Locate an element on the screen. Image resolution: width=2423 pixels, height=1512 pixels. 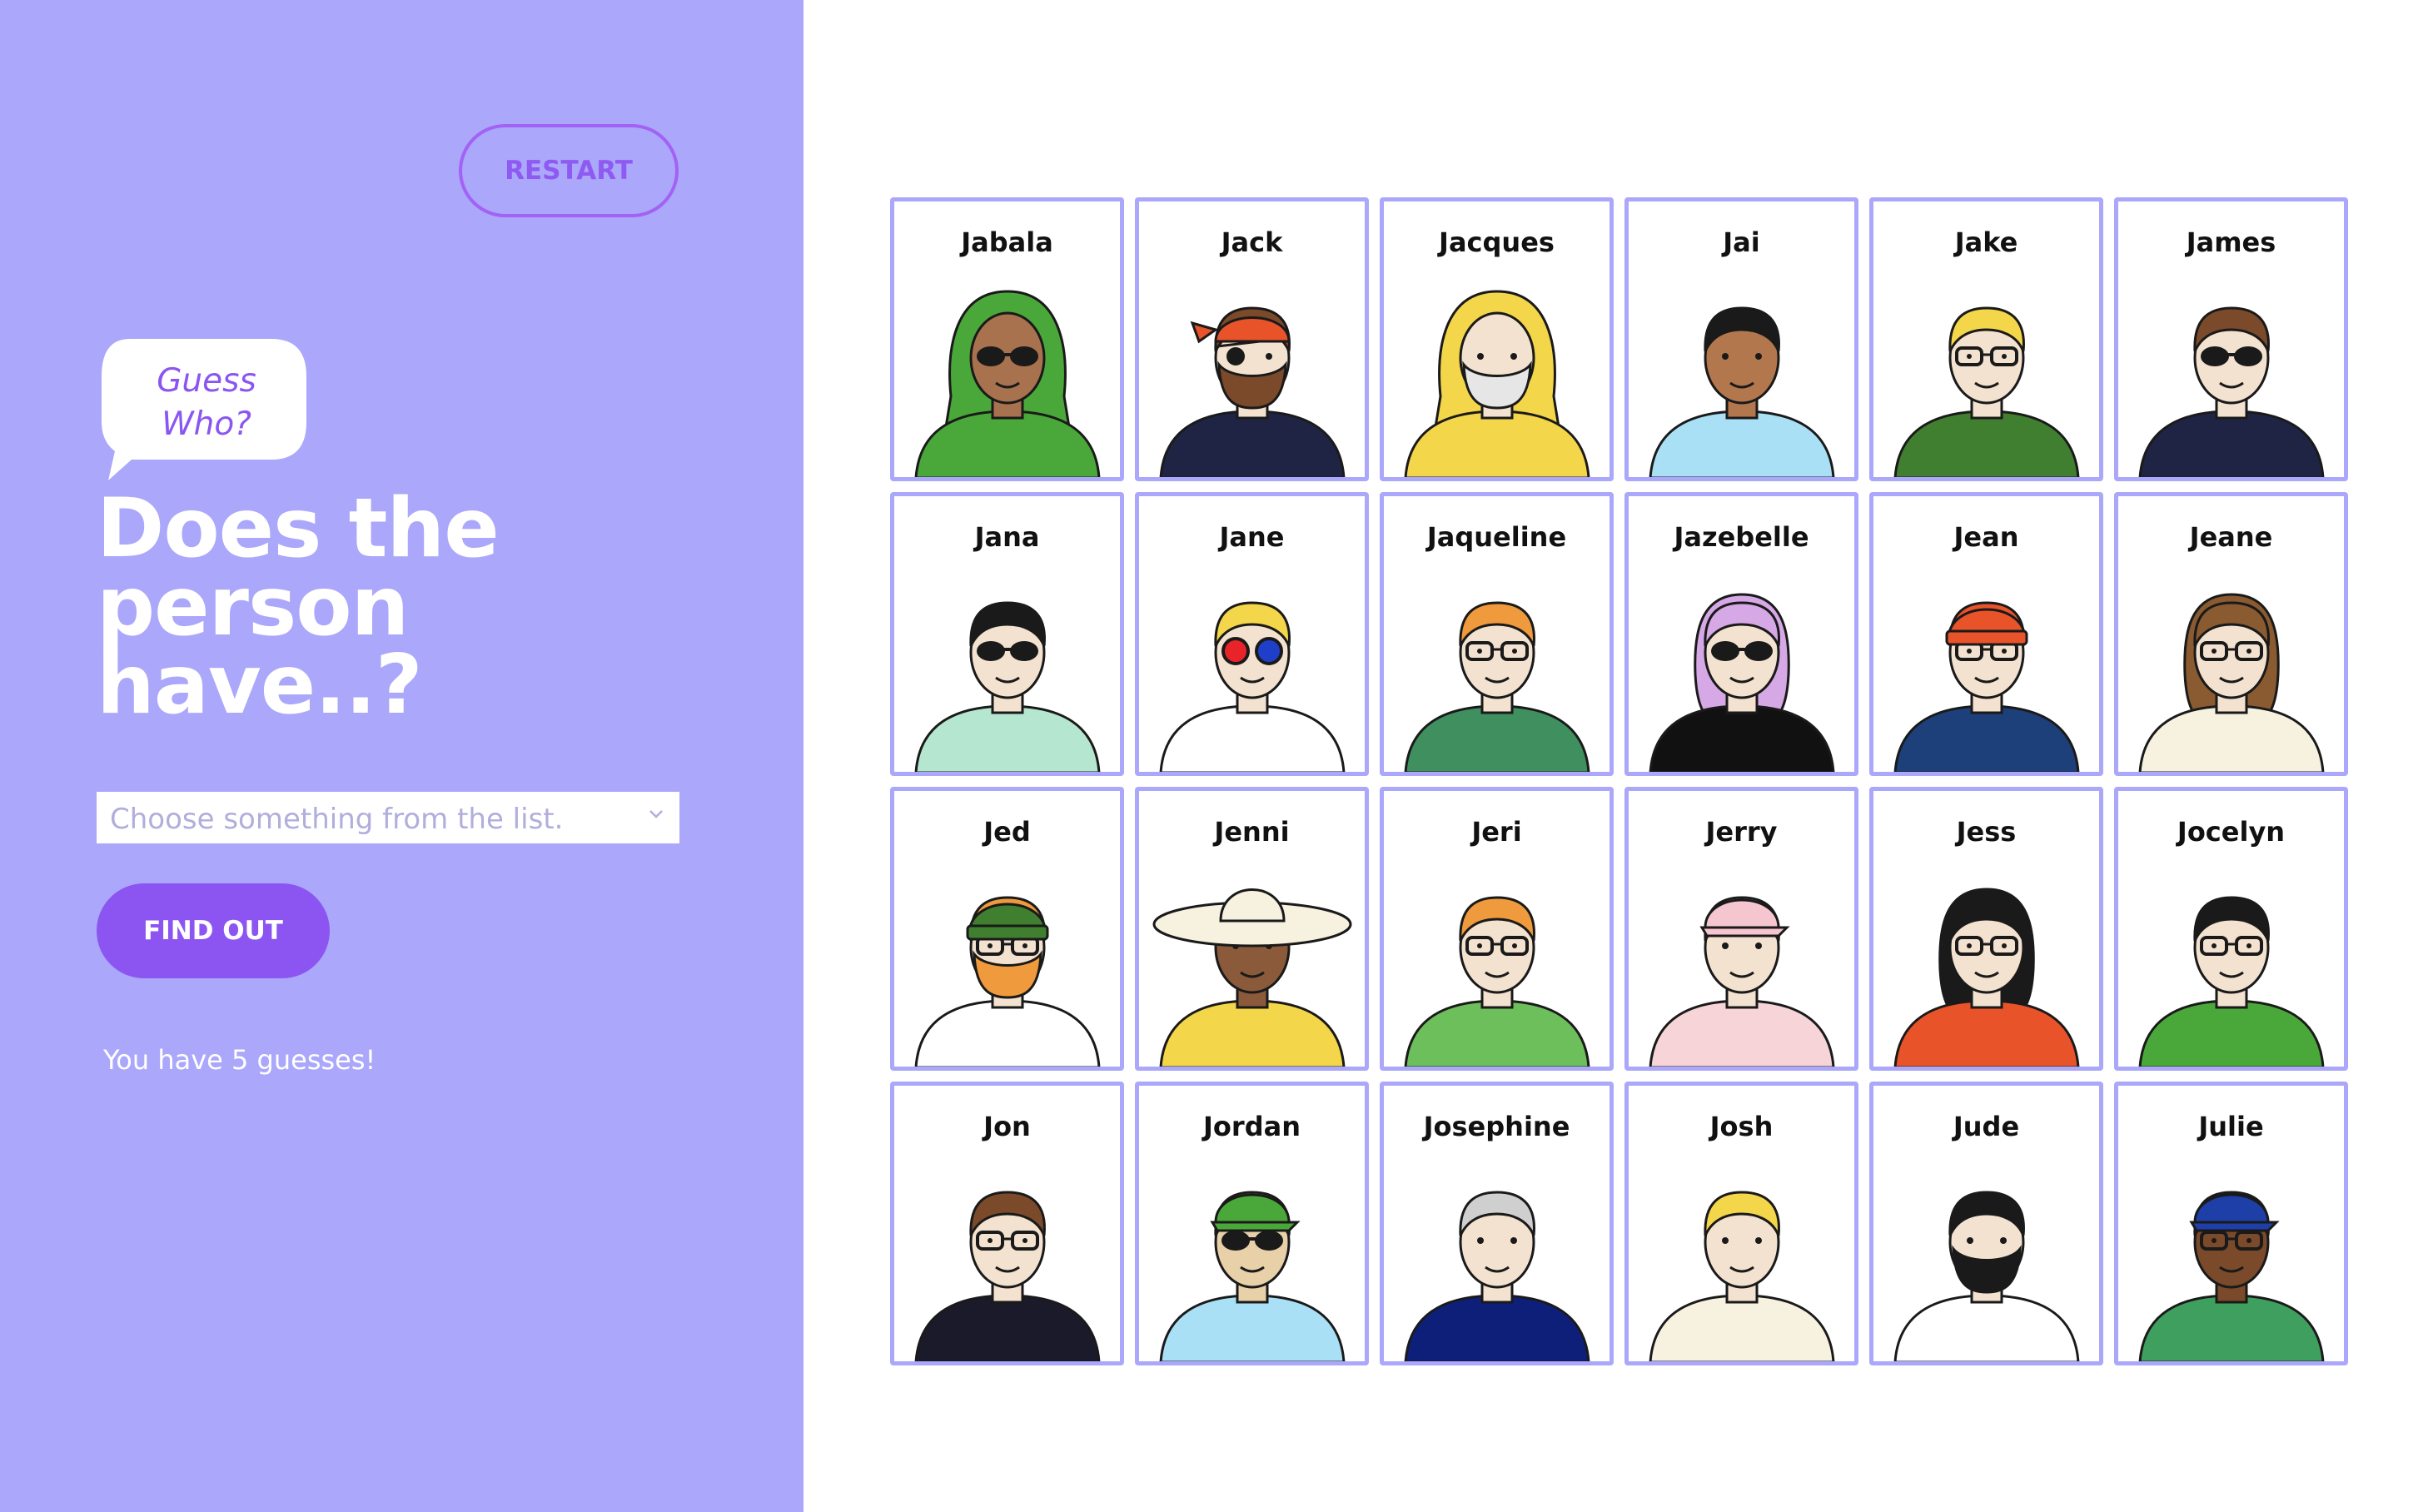
character-name: Jerry is located at coordinates (1741, 832).